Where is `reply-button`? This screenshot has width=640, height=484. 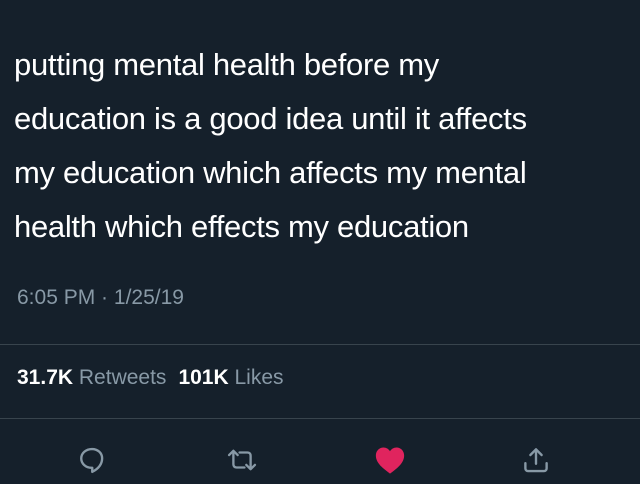 reply-button is located at coordinates (92, 460).